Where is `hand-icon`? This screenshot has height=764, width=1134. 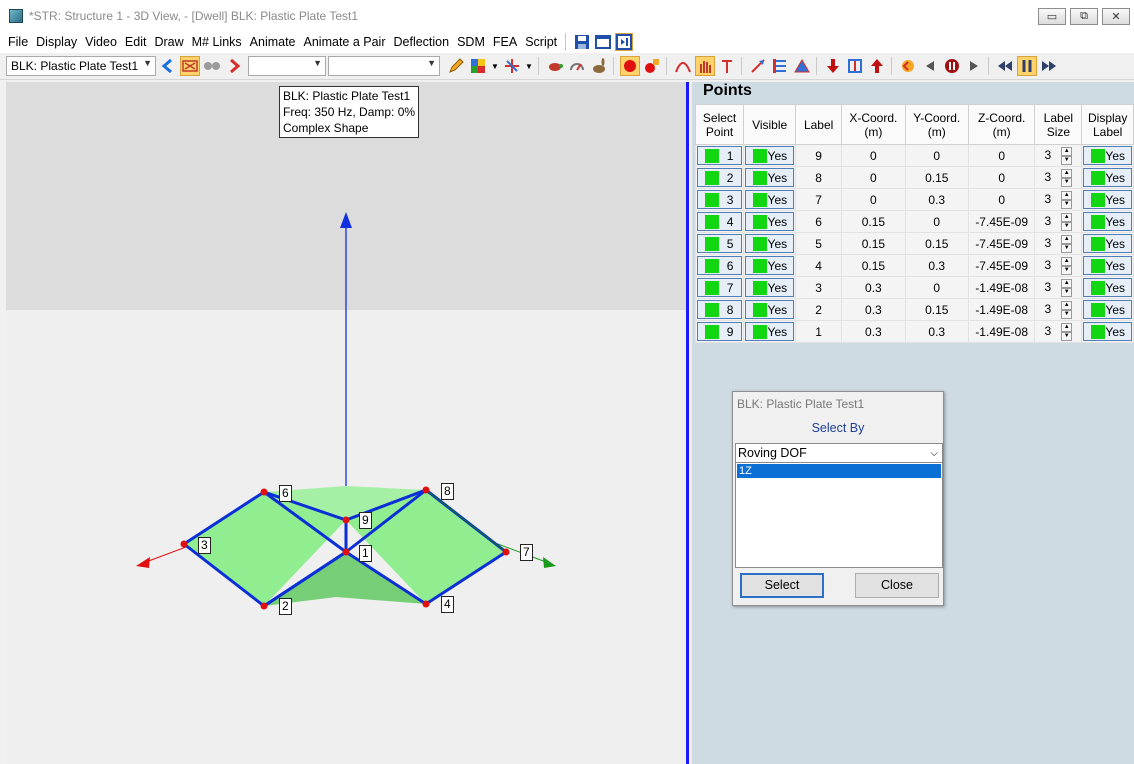
hand-icon is located at coordinates (705, 66).